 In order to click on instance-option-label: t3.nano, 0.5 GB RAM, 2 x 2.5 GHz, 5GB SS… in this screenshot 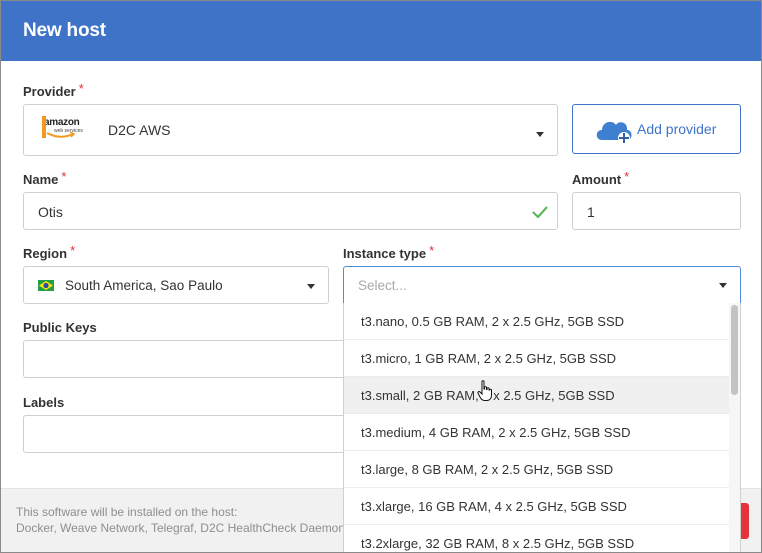, I will do `click(493, 321)`.